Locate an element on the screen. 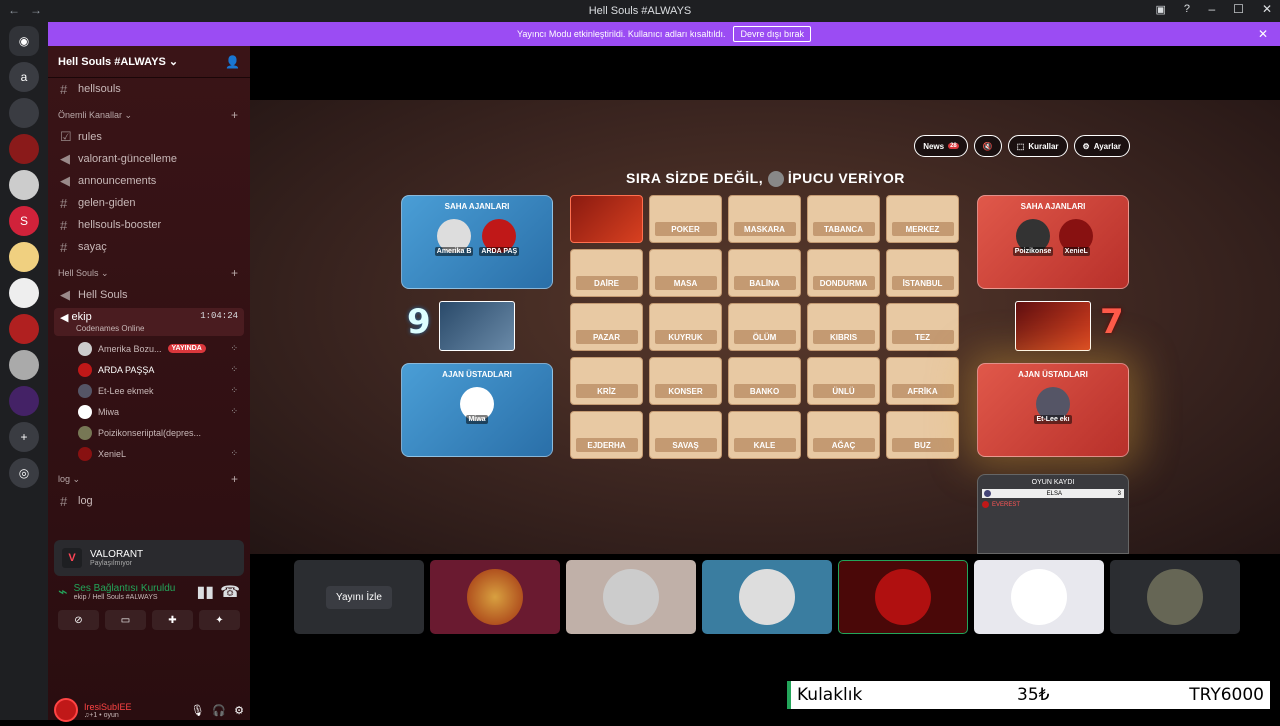  disable-streamer-button: Devre dışı bırak is located at coordinates (772, 34).